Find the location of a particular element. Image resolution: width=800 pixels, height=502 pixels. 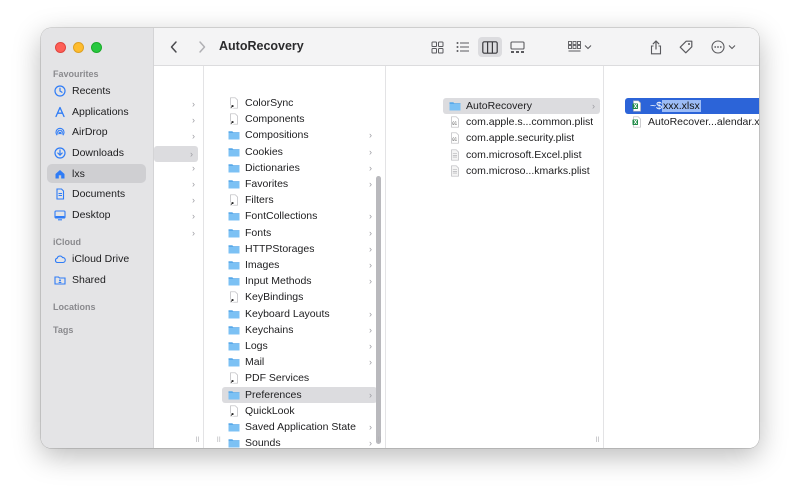

selected-row-library: › is located at coordinates (176, 154).